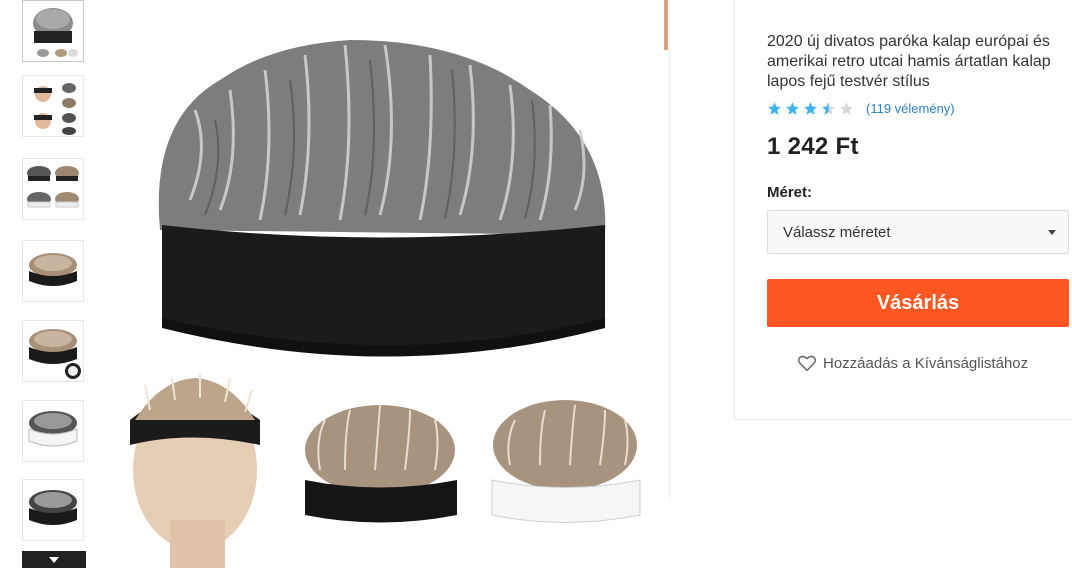  Describe the element at coordinates (918, 303) in the screenshot. I see `buy-button: Vásárlás` at that location.